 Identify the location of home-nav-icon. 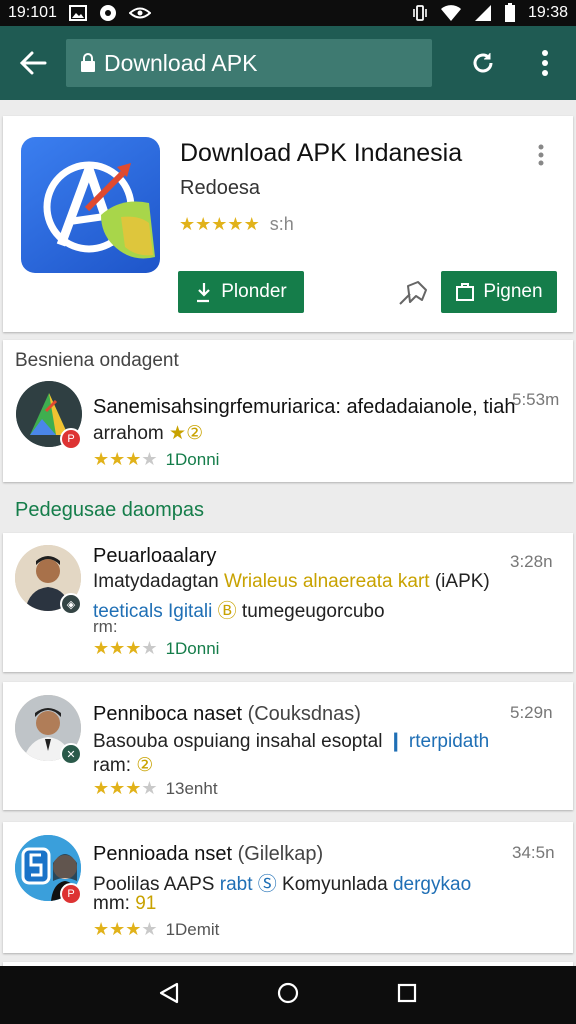
(288, 992).